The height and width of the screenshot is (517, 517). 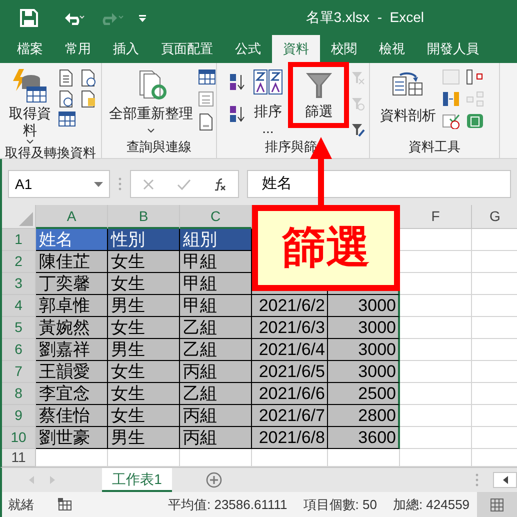 I want to click on name-box: A1, so click(x=59, y=184).